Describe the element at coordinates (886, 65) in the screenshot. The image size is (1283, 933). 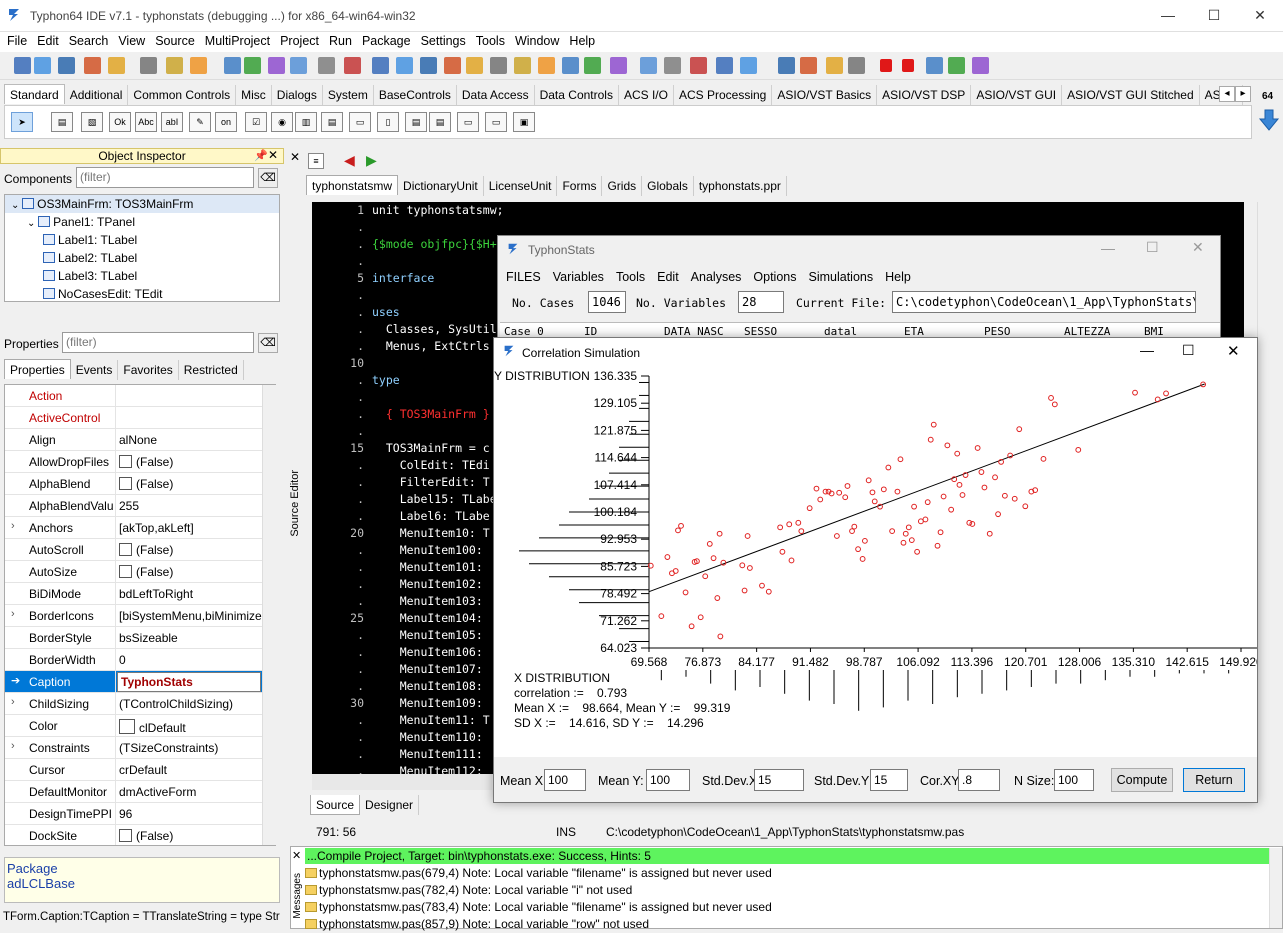
I see `toolbar-tool-35-icon` at that location.